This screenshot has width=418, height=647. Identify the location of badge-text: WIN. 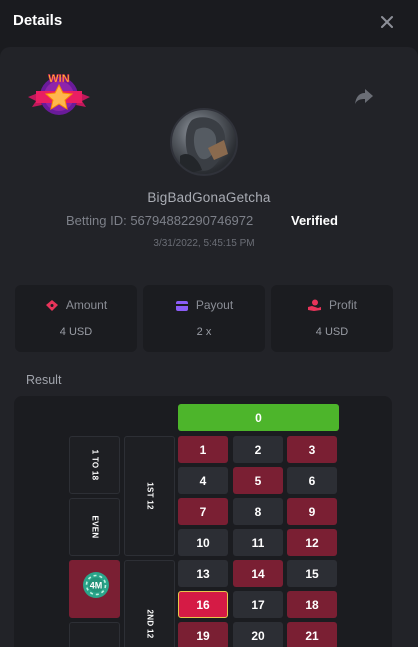
(58, 79).